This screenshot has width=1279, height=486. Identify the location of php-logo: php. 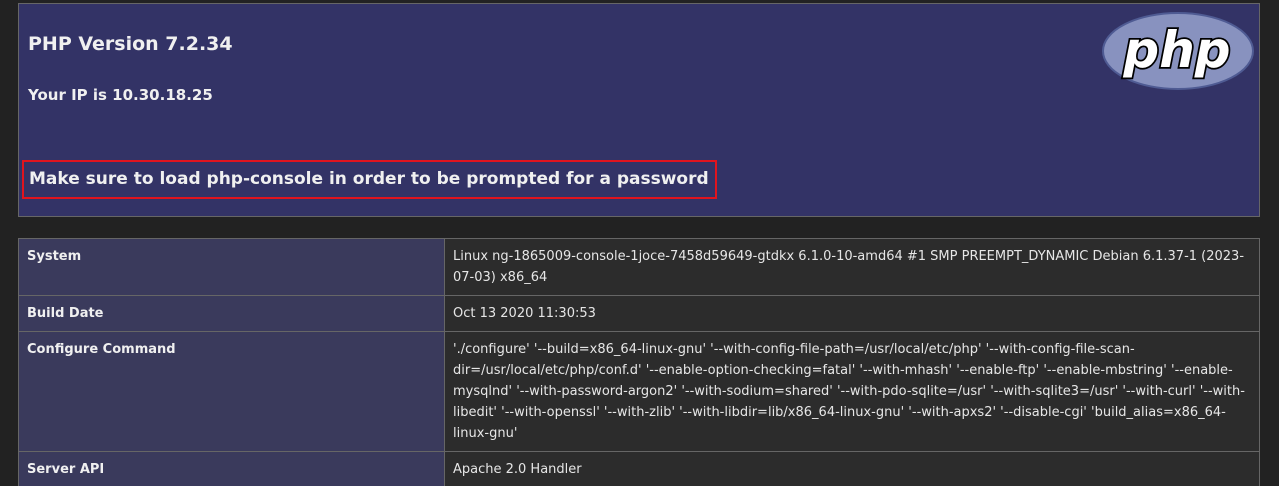
(1178, 51).